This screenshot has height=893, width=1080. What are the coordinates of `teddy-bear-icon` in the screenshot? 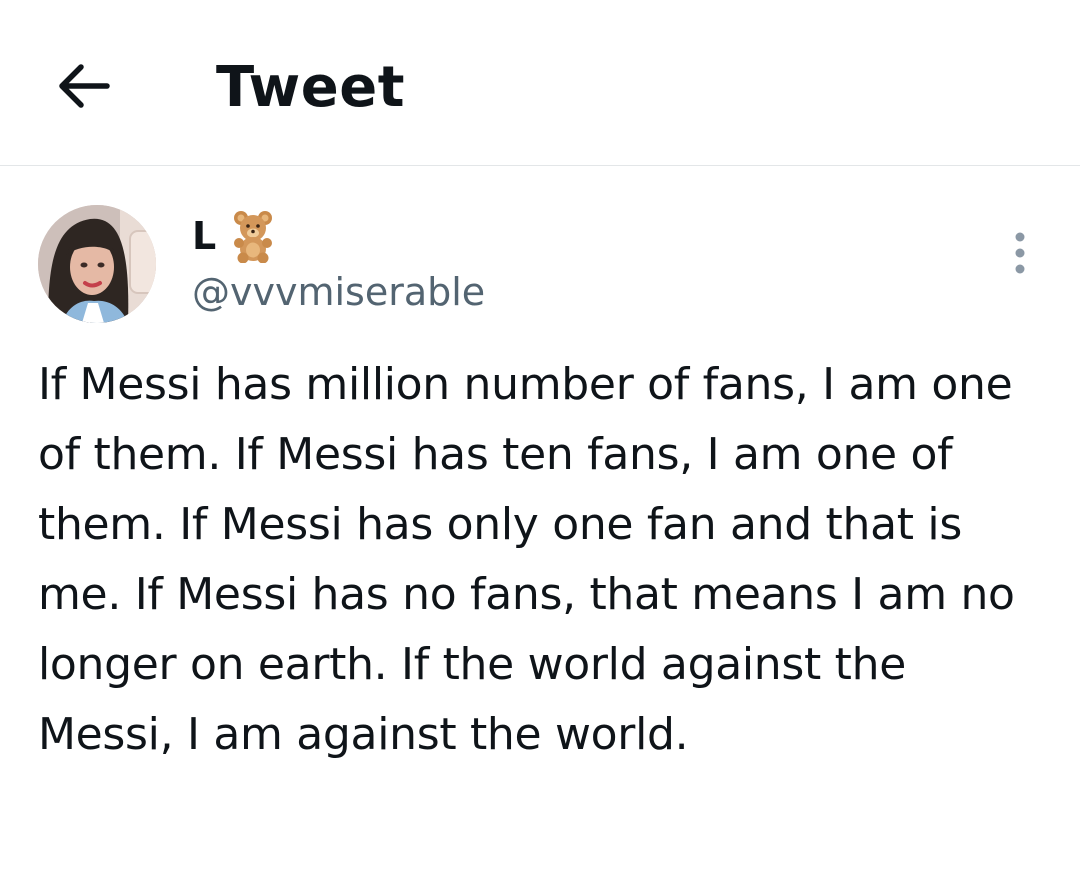 It's located at (253, 236).